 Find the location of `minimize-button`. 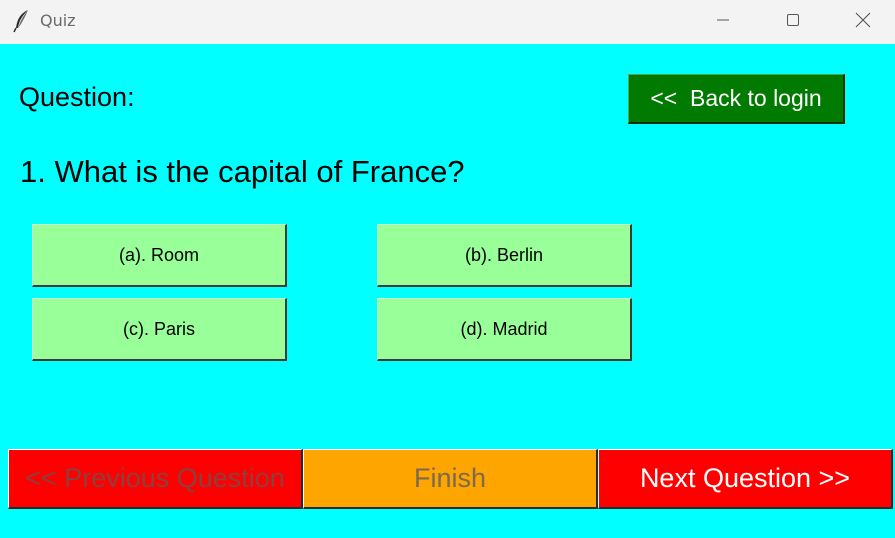

minimize-button is located at coordinates (723, 20).